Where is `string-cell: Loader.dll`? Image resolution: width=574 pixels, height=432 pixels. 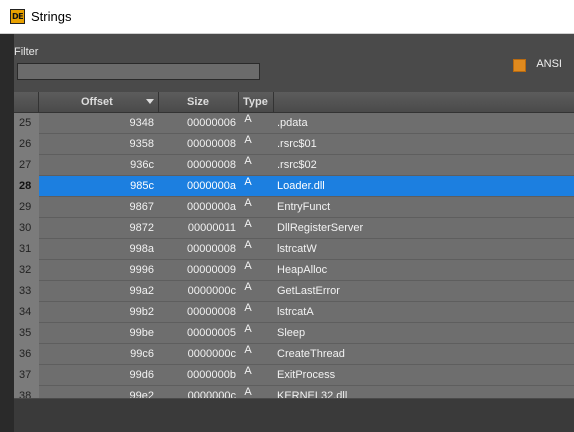 string-cell: Loader.dll is located at coordinates (301, 186).